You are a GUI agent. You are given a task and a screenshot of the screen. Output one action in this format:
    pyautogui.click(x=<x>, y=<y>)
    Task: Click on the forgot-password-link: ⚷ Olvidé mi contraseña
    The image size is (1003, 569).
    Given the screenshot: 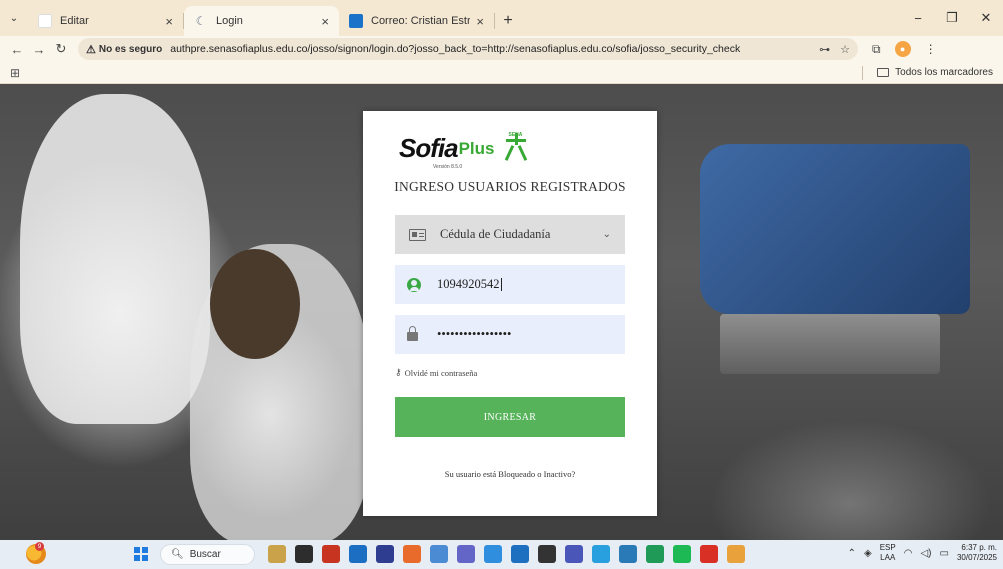 What is the action you would take?
    pyautogui.click(x=436, y=372)
    